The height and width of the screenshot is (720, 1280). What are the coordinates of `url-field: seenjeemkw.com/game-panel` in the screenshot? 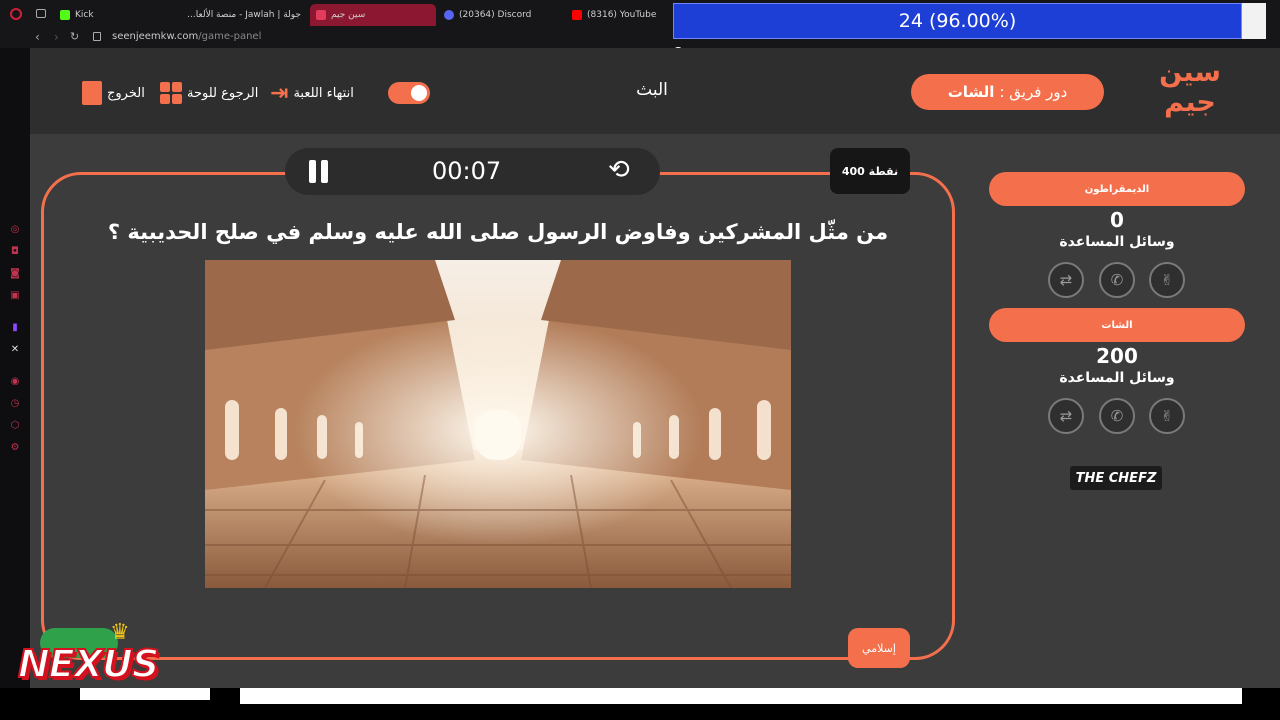 It's located at (186, 36).